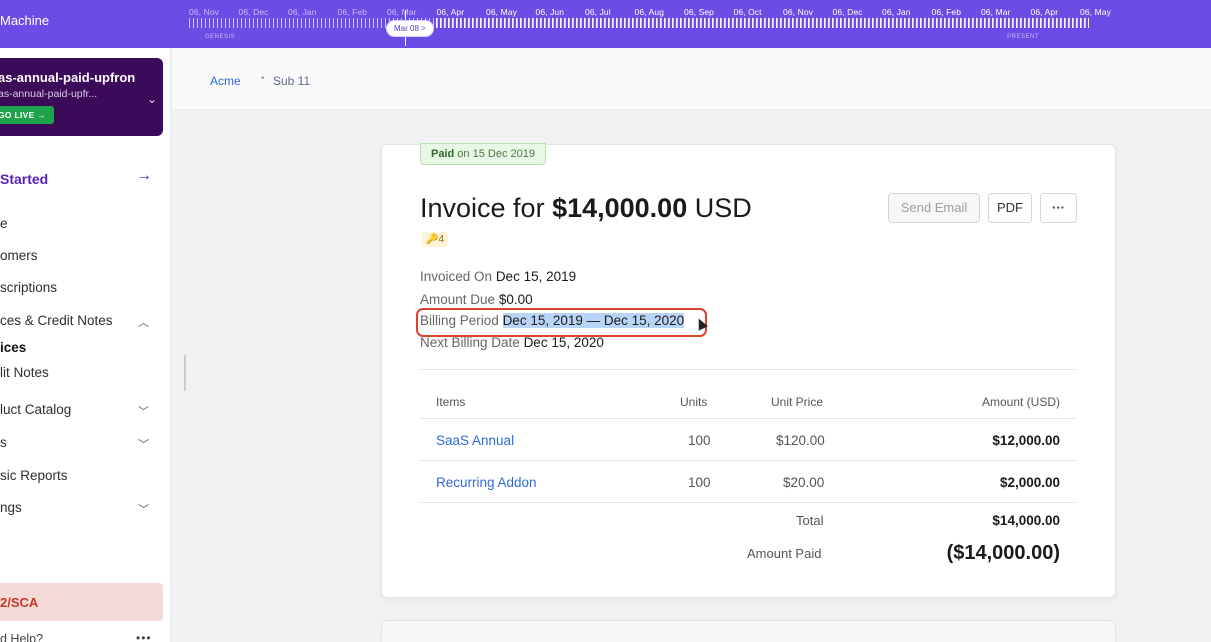 This screenshot has height=642, width=1211. What do you see at coordinates (3, 442) in the screenshot?
I see `sidebar-item-collapsed: s` at bounding box center [3, 442].